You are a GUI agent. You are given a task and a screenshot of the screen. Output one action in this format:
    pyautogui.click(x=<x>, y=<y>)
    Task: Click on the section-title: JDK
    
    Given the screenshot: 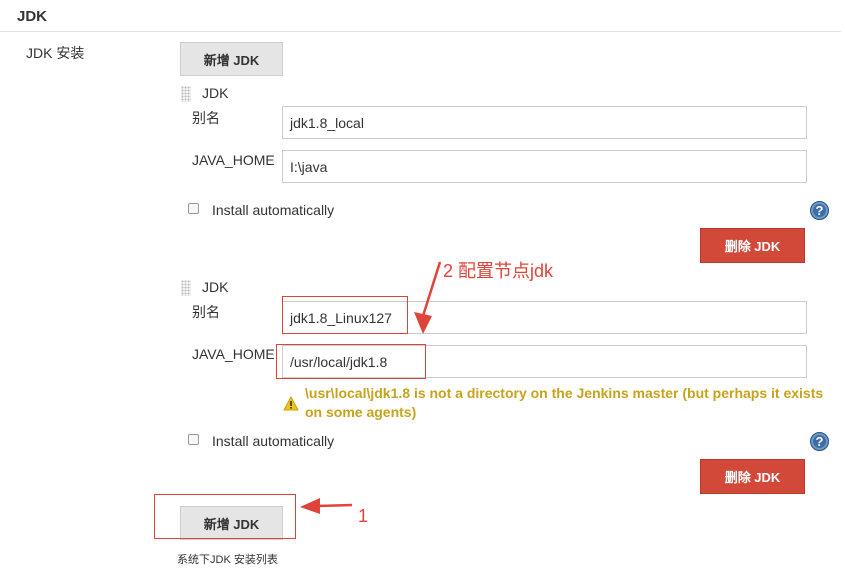 What is the action you would take?
    pyautogui.click(x=32, y=16)
    